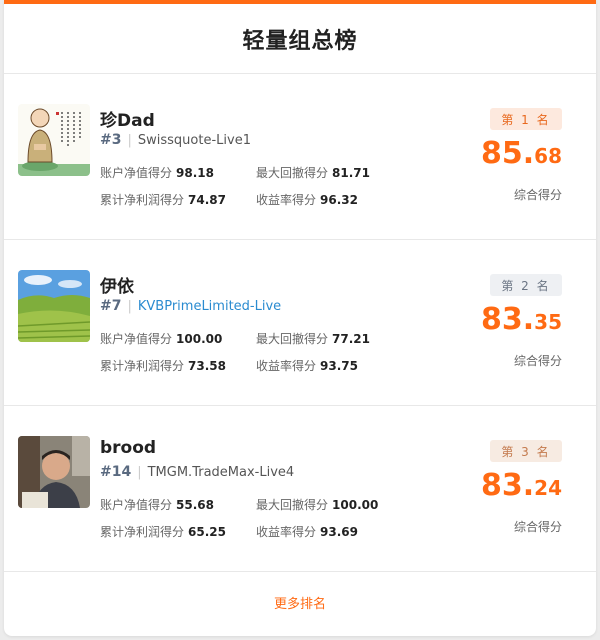 The width and height of the screenshot is (600, 640). What do you see at coordinates (163, 366) in the screenshot?
I see `stat-profit: 累计净利润得分 73.58` at bounding box center [163, 366].